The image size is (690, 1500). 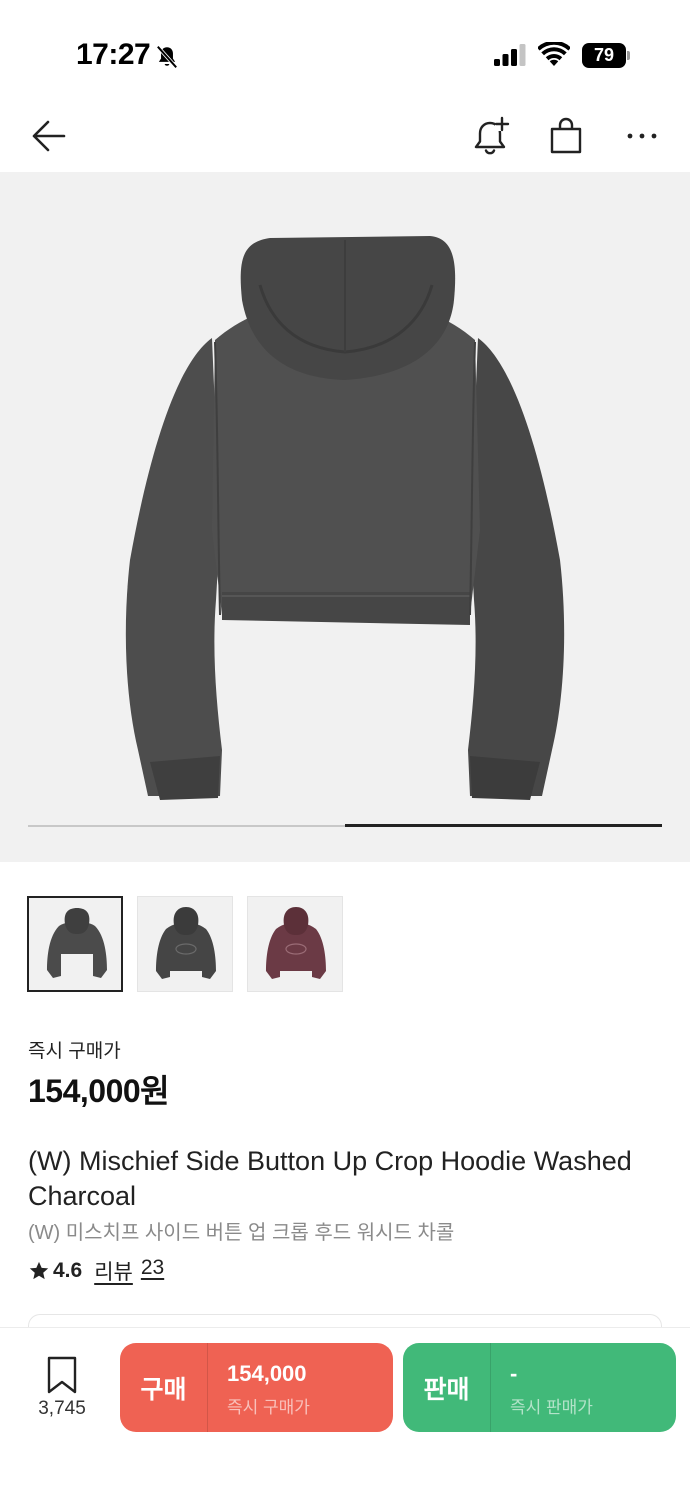 What do you see at coordinates (539, 1387) in the screenshot?
I see `sell-button: 판매 - 즉시 판매가` at bounding box center [539, 1387].